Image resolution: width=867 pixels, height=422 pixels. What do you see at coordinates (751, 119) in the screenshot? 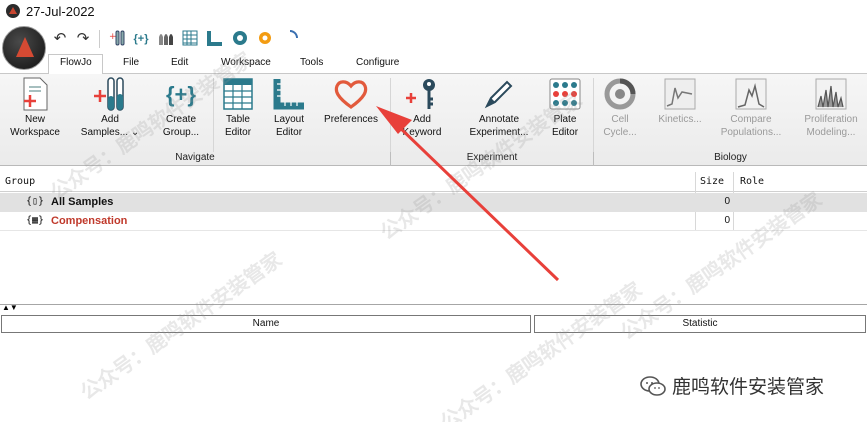
I see `compare-populations-label-1: Compare` at bounding box center [751, 119].